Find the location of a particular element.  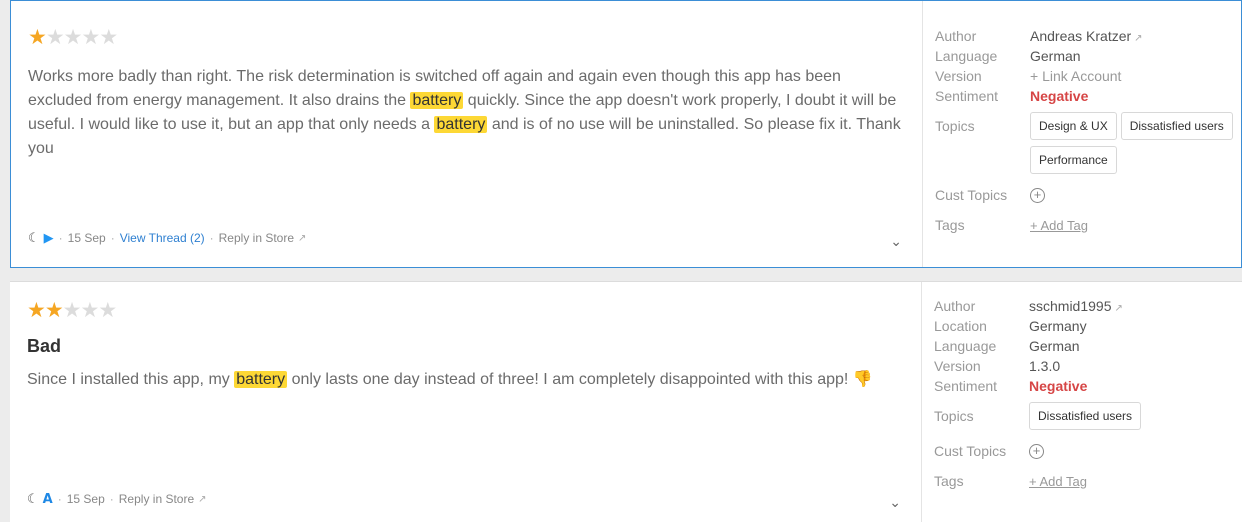

google-play-icon: ▶ is located at coordinates (48, 238).